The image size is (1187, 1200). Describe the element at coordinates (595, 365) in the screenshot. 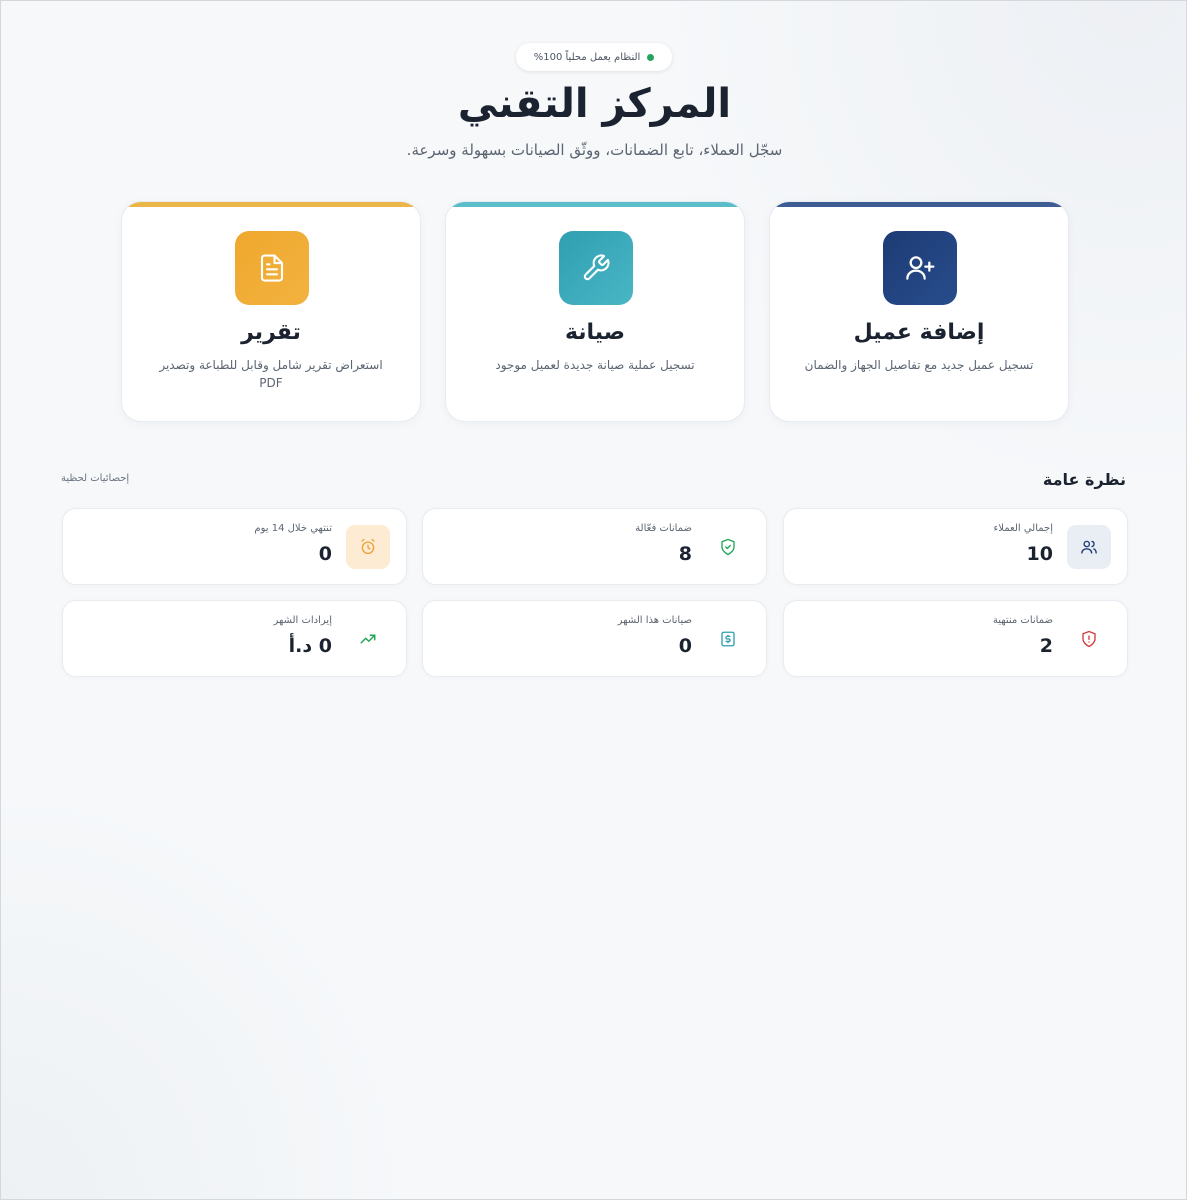

I see `maintenance-description: تسجيل عملية صيانة جديدة لعميل موجود` at that location.